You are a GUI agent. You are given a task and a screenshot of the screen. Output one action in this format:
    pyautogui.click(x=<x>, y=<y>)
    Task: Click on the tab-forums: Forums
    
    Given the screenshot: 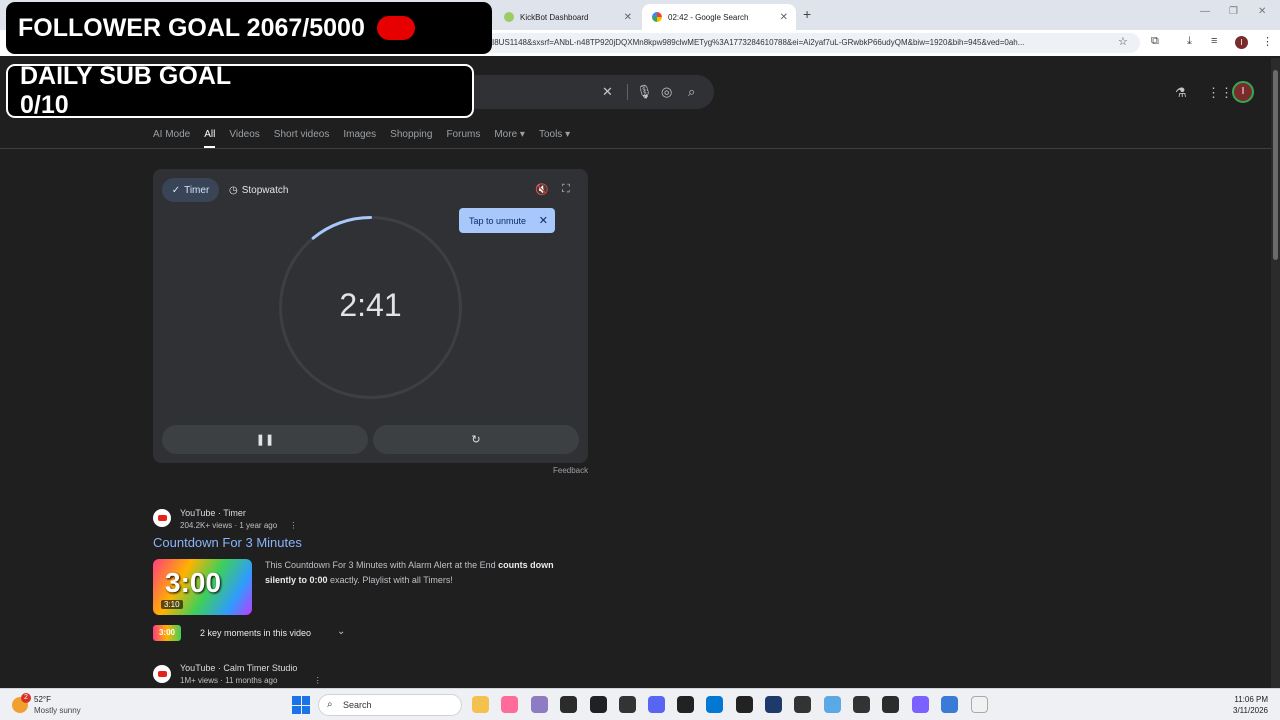 What is the action you would take?
    pyautogui.click(x=463, y=134)
    